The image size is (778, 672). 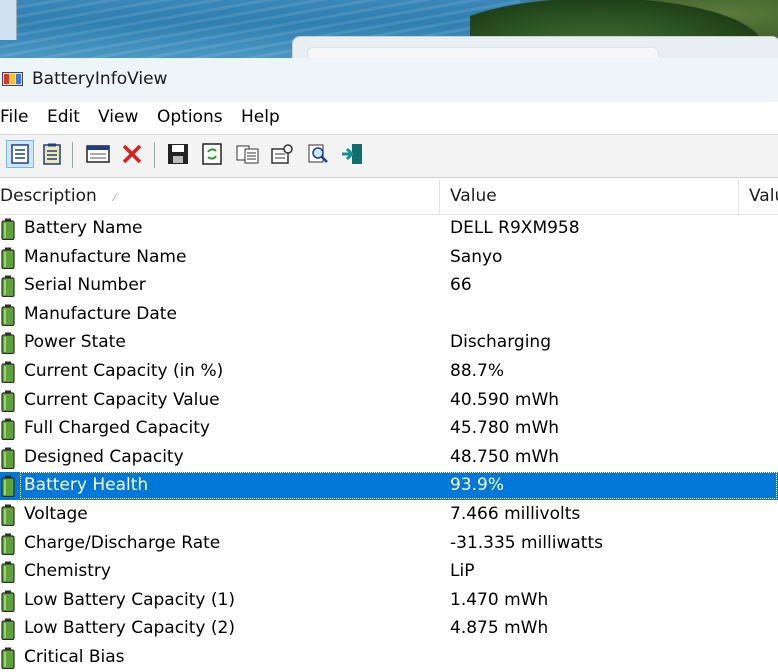 I want to click on table-row: Manufacture Date, so click(x=389, y=315).